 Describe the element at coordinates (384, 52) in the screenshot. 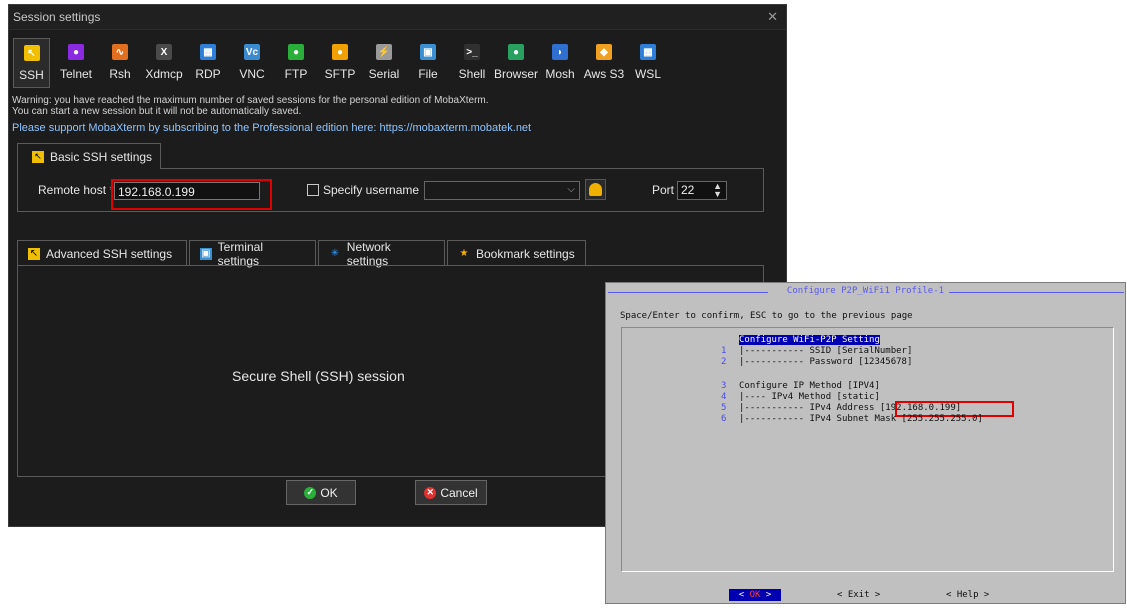

I see `serial-icon: ⚡` at that location.